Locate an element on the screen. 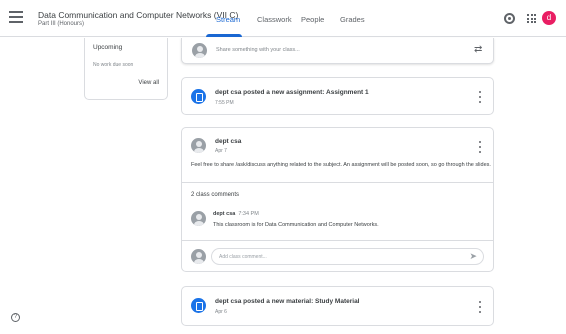 The height and width of the screenshot is (334, 566). post-date: Apr 7 is located at coordinates (221, 151).